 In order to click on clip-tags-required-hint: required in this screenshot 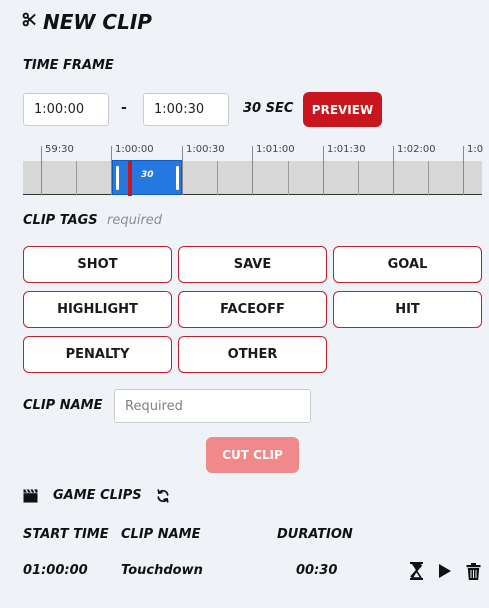, I will do `click(135, 220)`.